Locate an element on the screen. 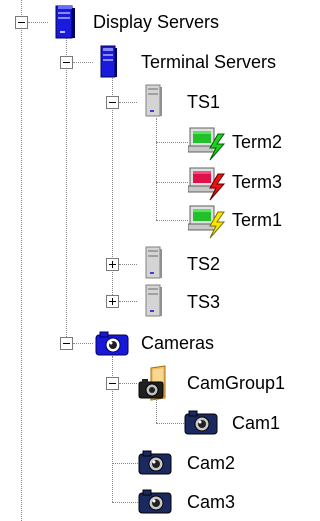 This screenshot has height=521, width=320. collapse-camgroup1-toggle is located at coordinates (112, 383).